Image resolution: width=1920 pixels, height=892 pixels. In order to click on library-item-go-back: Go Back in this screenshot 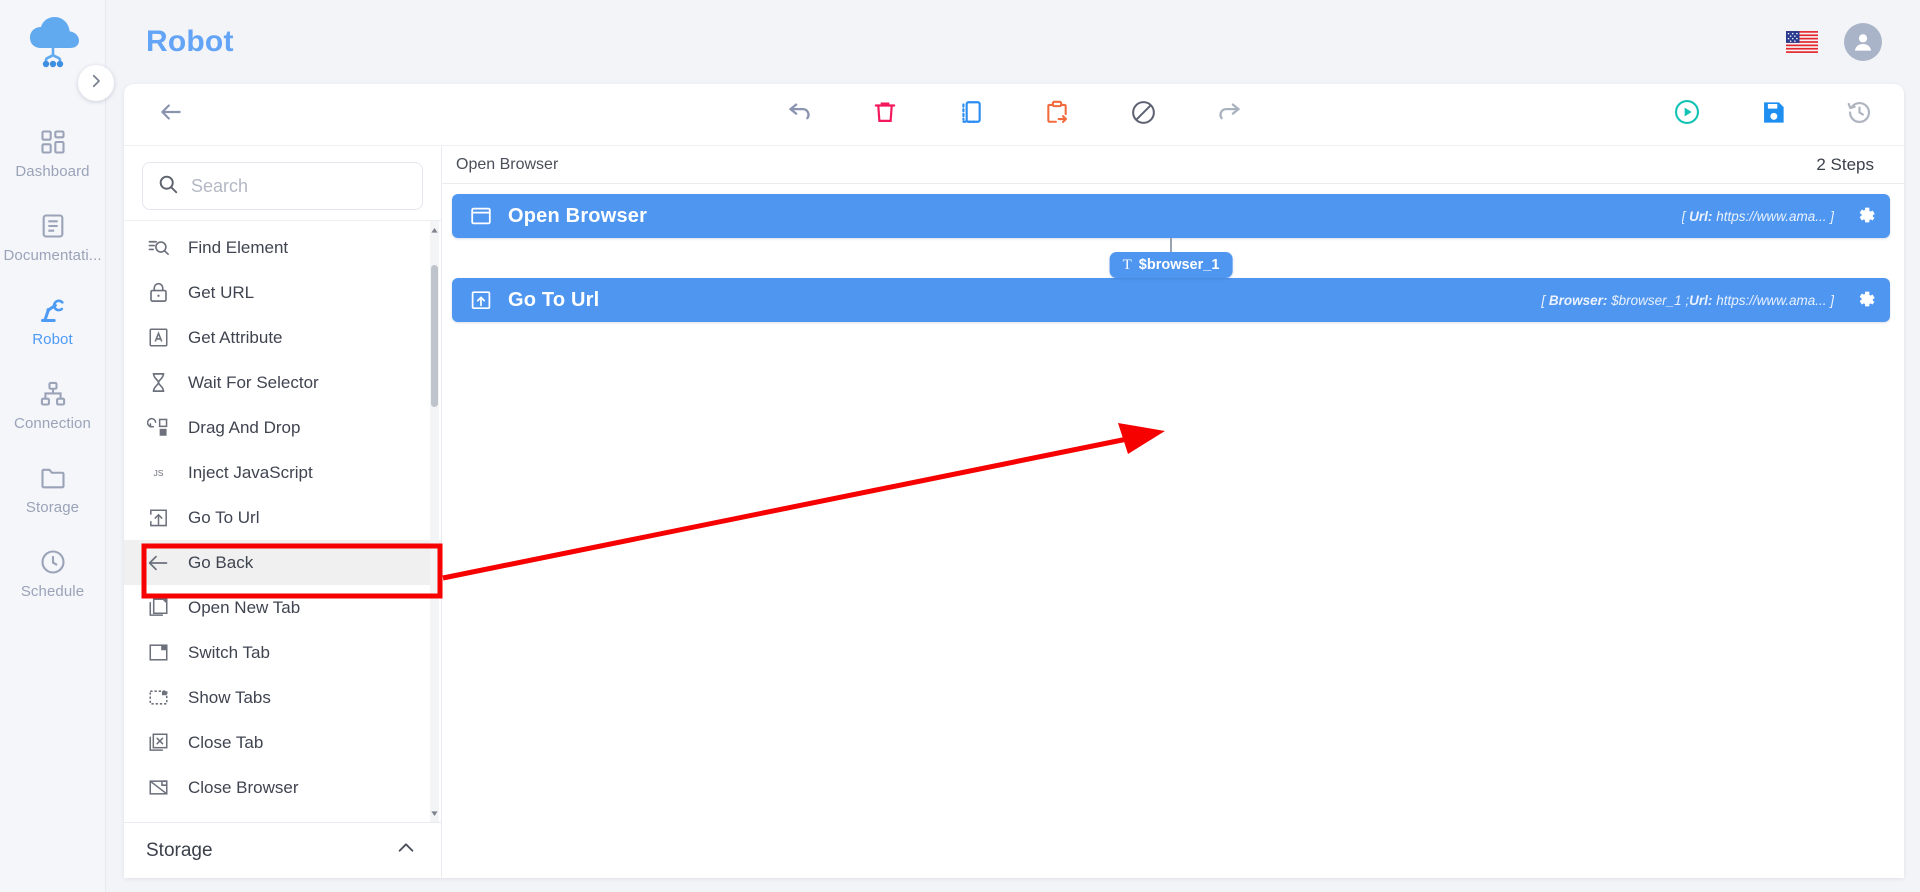, I will do `click(282, 562)`.